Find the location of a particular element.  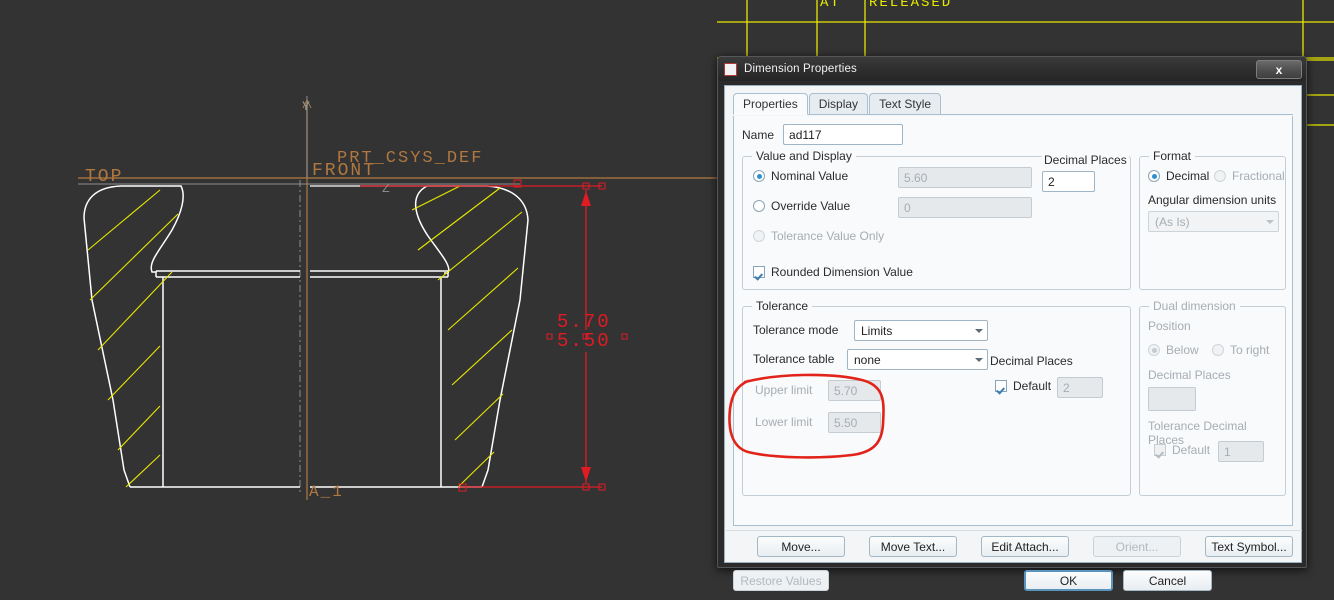

rounded-dimension-label: Rounded Dimension Value is located at coordinates (842, 272).